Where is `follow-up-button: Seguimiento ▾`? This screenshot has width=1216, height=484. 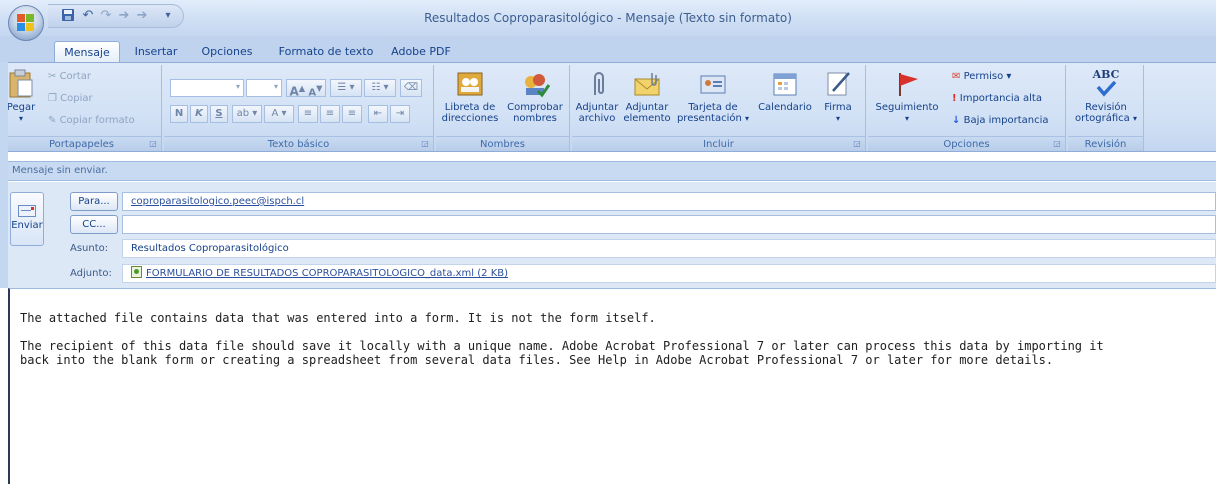
follow-up-button: Seguimiento ▾ is located at coordinates (907, 96).